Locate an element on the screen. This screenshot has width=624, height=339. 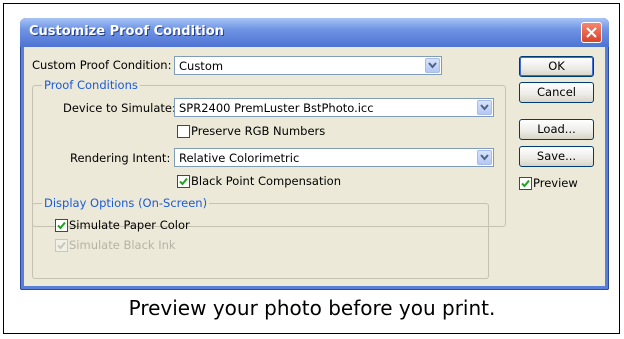
rendering-intent-label: Rendering Intent: is located at coordinates (120, 158).